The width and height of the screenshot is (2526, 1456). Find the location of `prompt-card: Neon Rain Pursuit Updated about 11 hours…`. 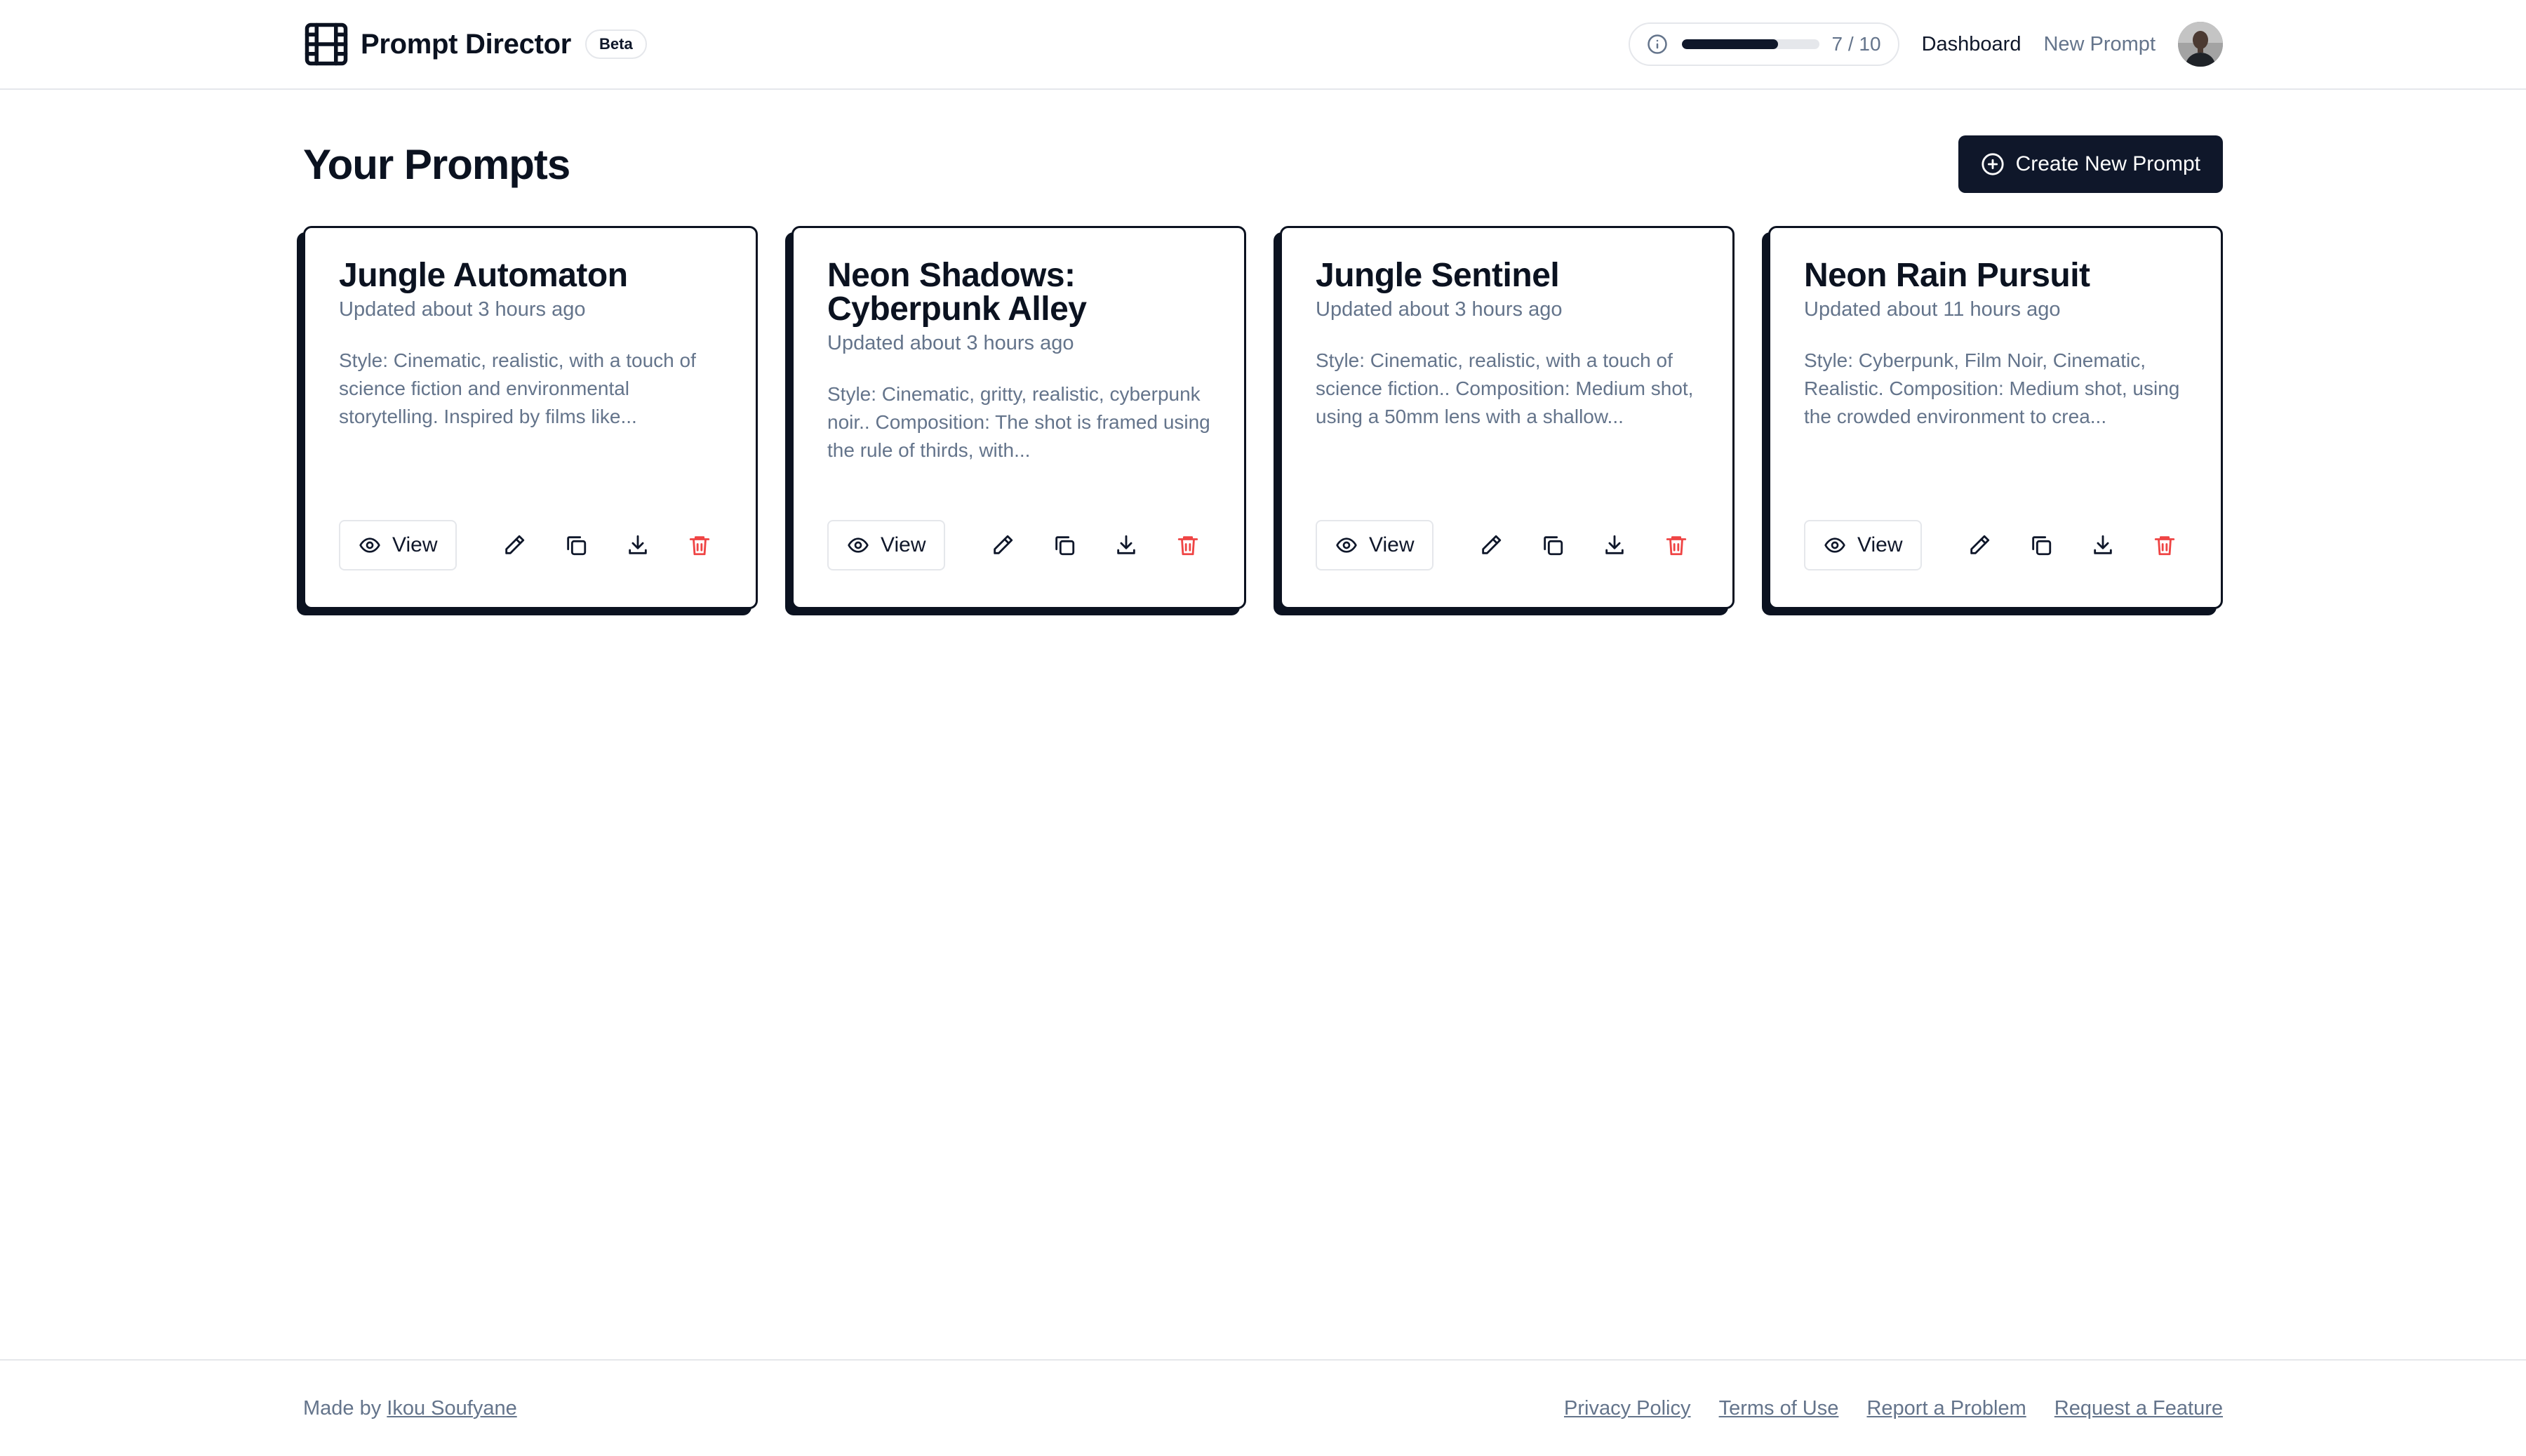

prompt-card: Neon Rain Pursuit Updated about 11 hours… is located at coordinates (1995, 418).